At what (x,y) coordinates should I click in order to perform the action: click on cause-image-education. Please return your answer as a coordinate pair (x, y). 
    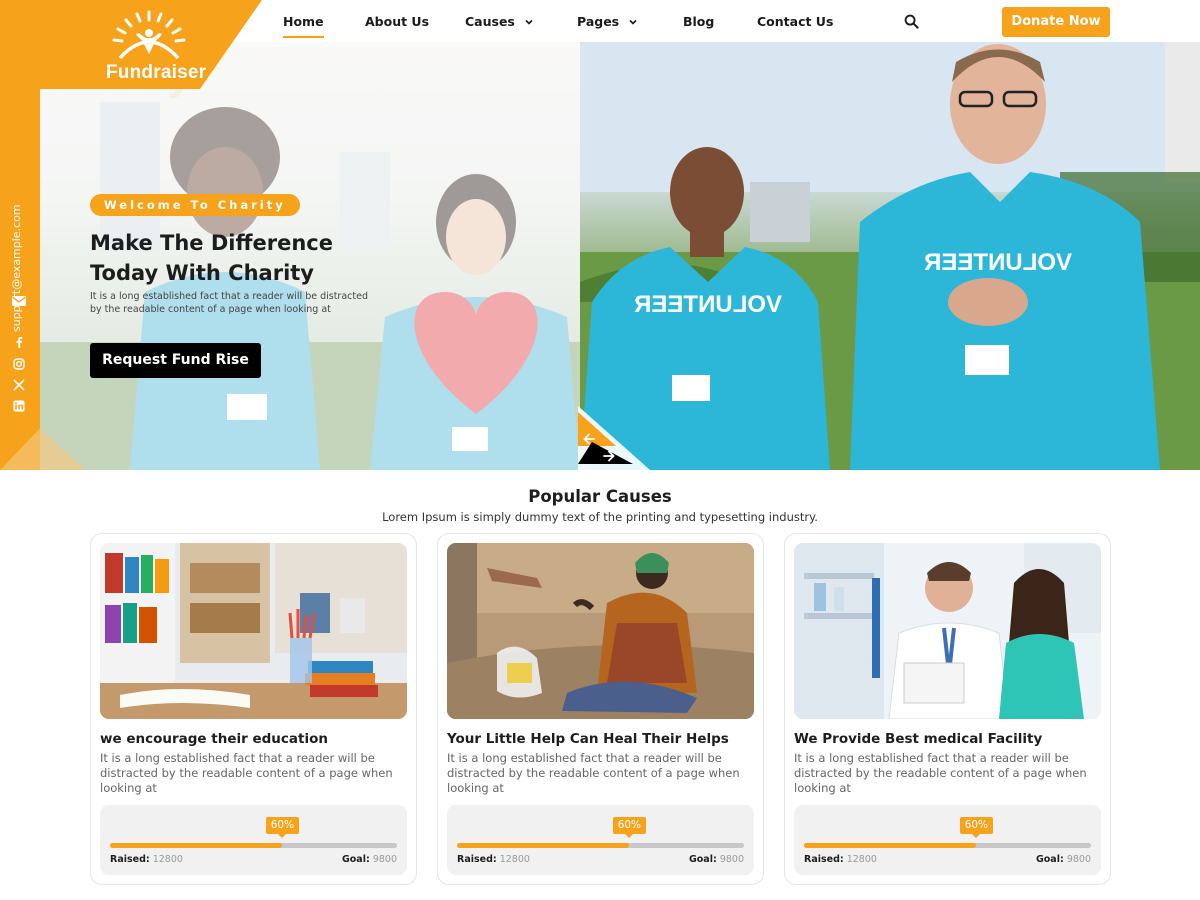
    Looking at the image, I should click on (253, 631).